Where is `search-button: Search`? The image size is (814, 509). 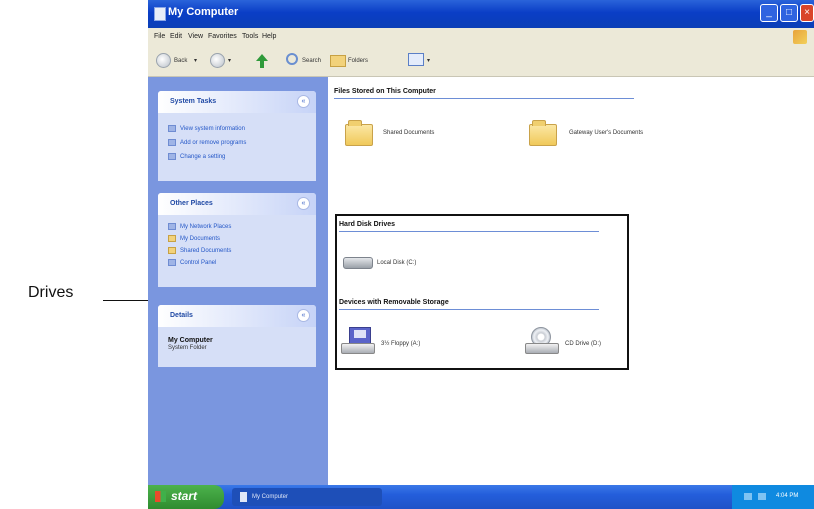 search-button: Search is located at coordinates (311, 61).